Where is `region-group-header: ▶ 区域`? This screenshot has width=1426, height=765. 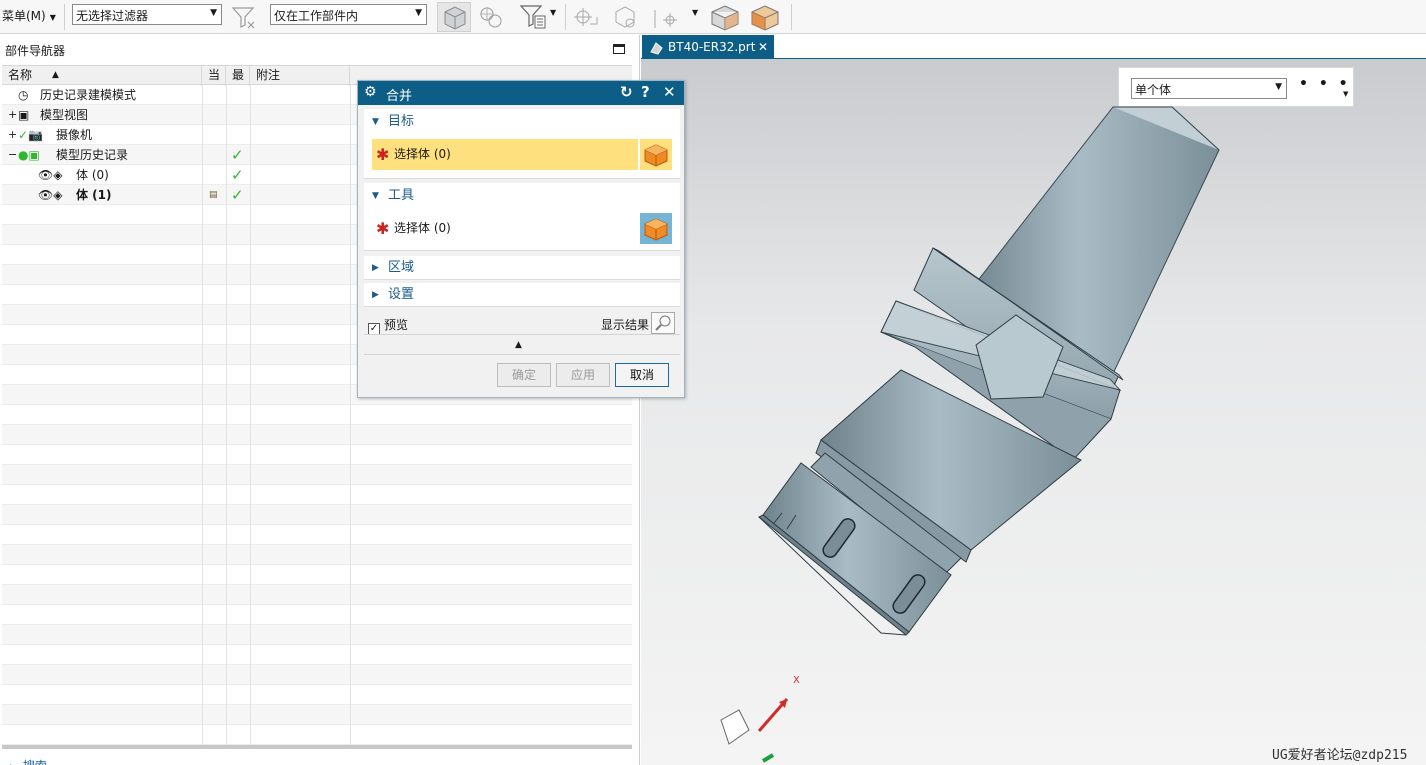
region-group-header: ▶ 区域 is located at coordinates (522, 268).